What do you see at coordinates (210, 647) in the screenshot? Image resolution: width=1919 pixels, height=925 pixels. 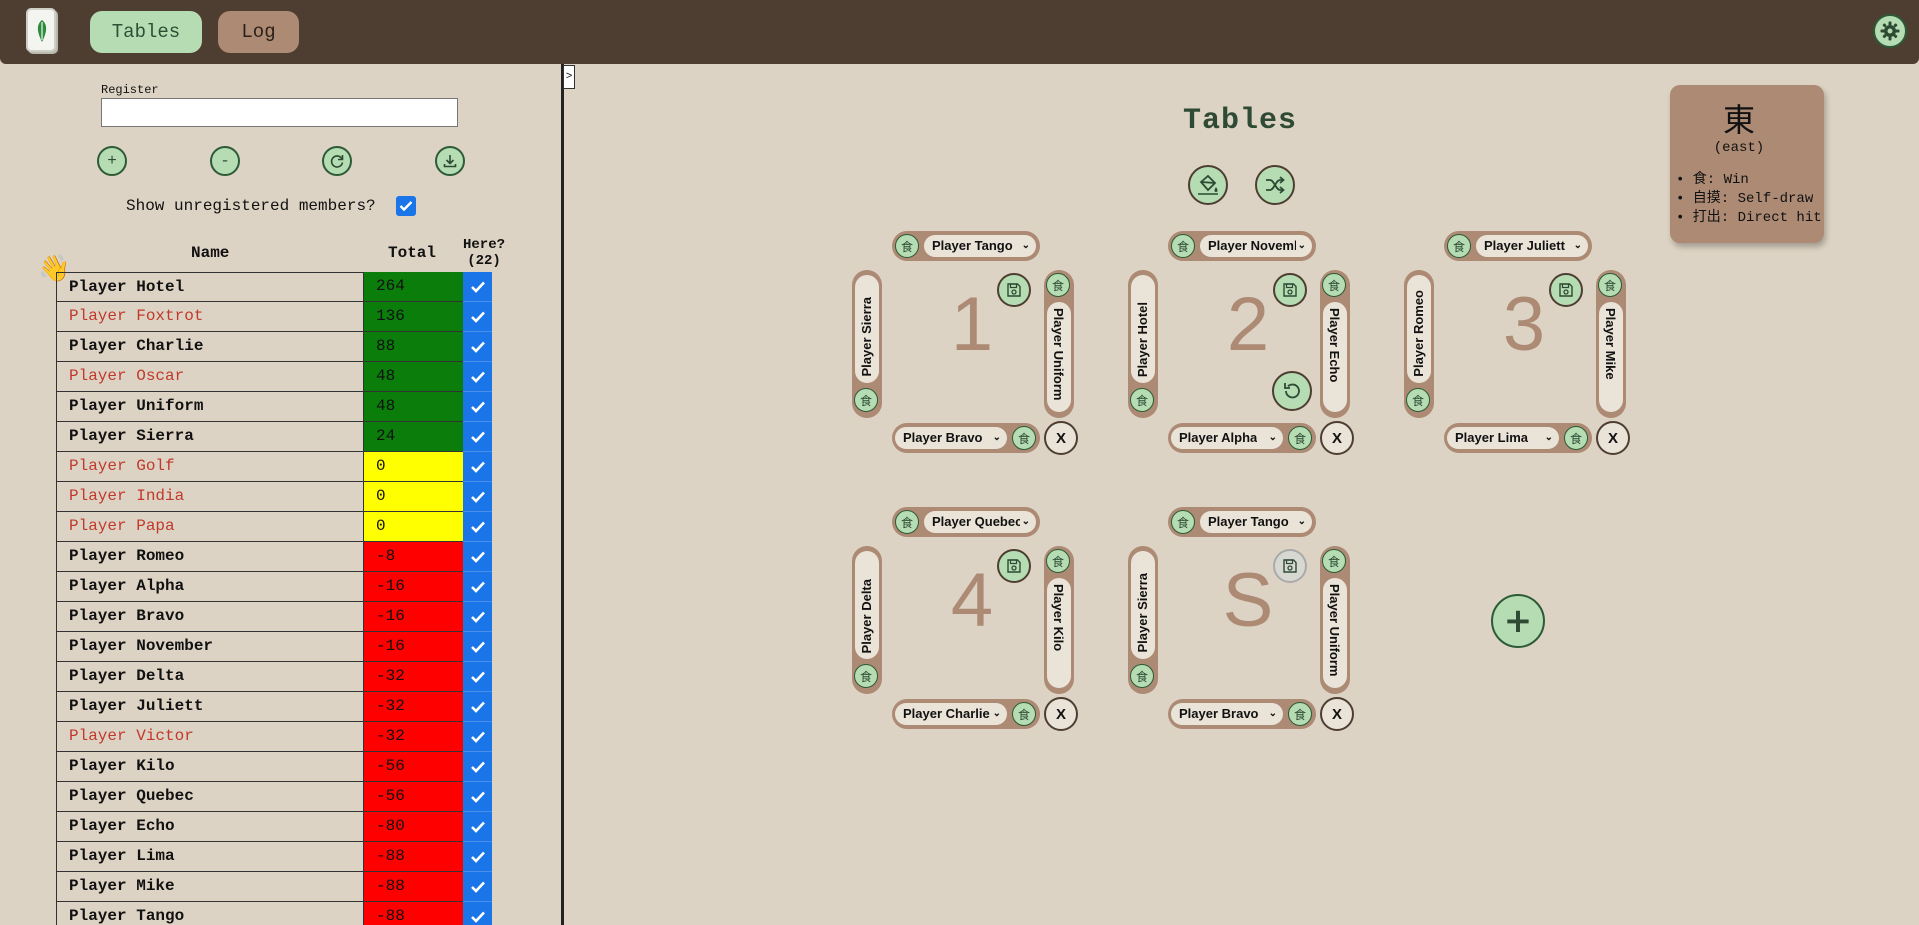 I see `player-name: Player November` at bounding box center [210, 647].